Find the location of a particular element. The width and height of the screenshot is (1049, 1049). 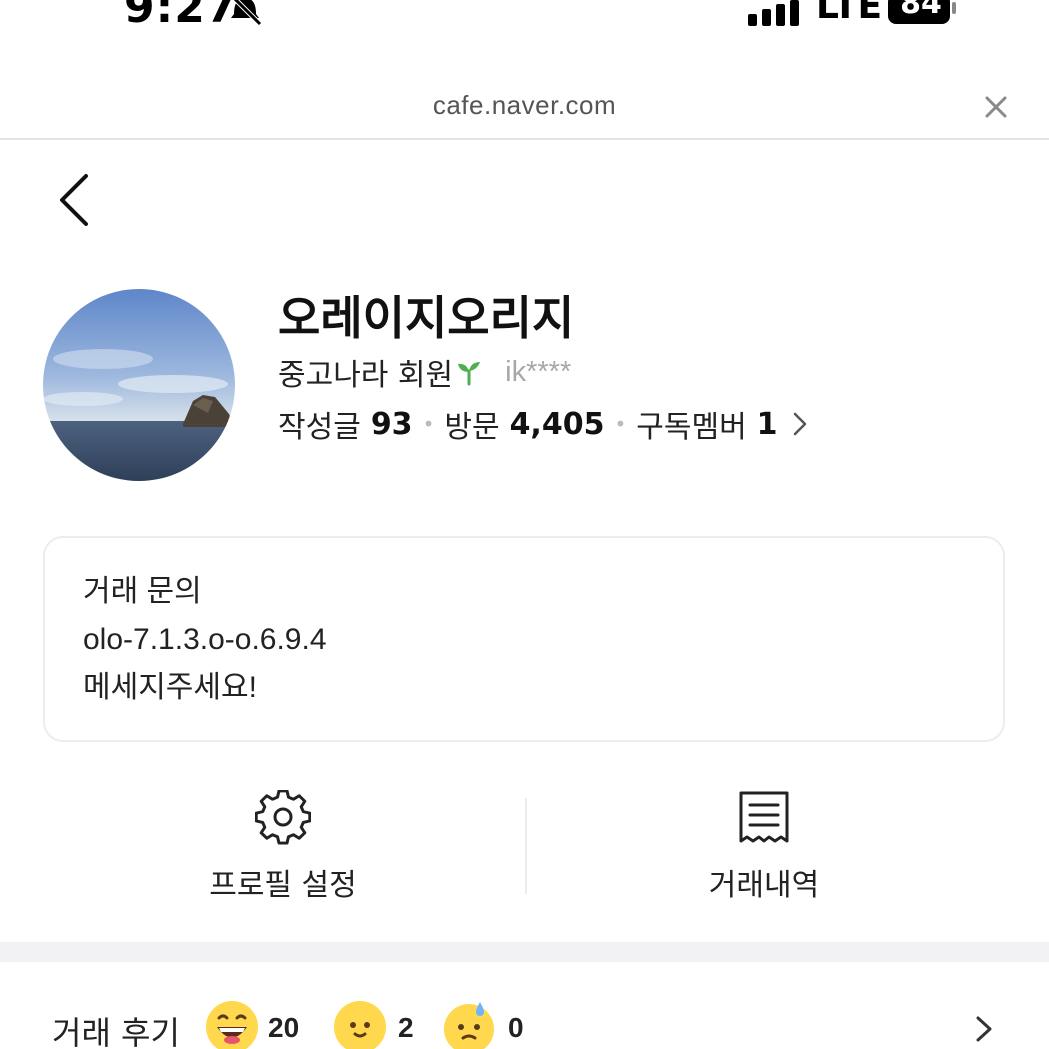

neutral-review-count: 2 is located at coordinates (406, 1027).